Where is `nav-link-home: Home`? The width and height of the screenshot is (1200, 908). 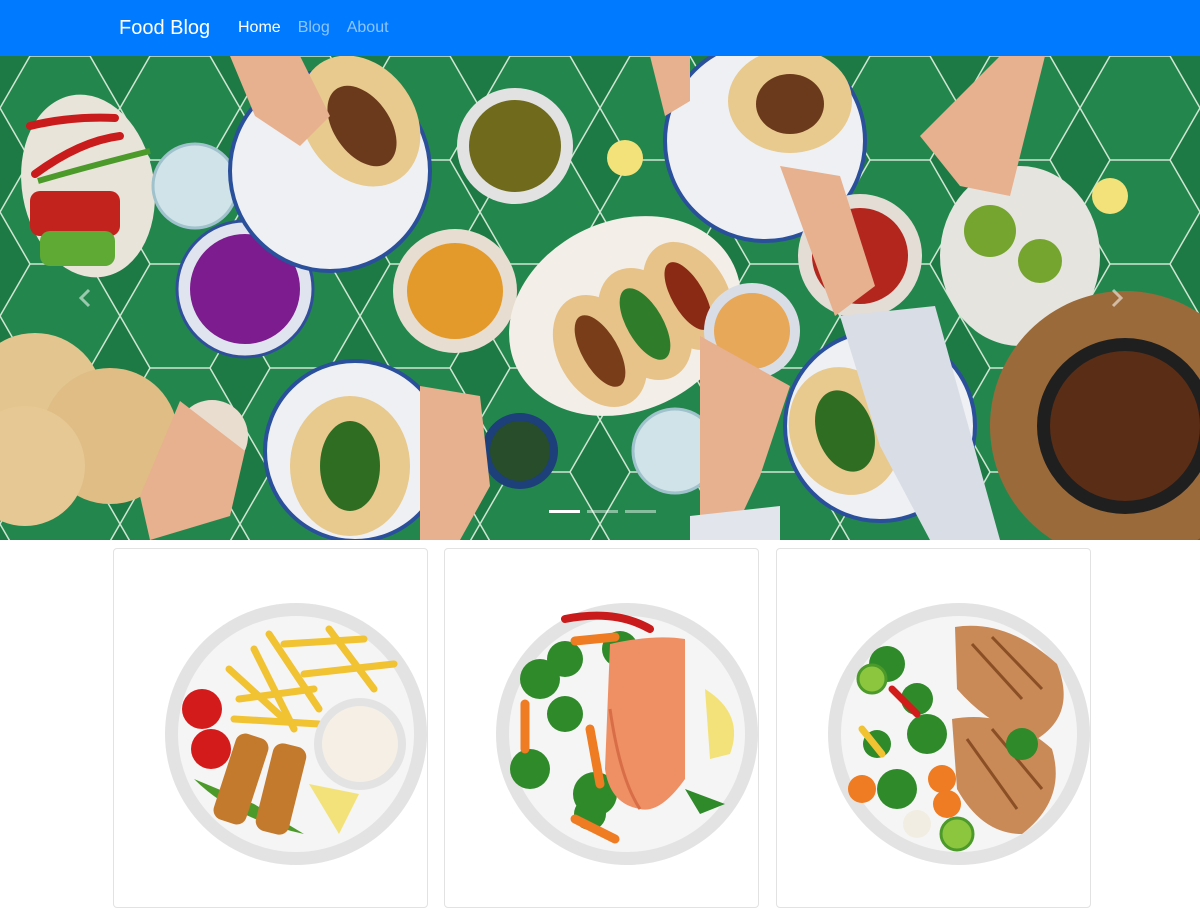
nav-link-home: Home is located at coordinates (259, 28).